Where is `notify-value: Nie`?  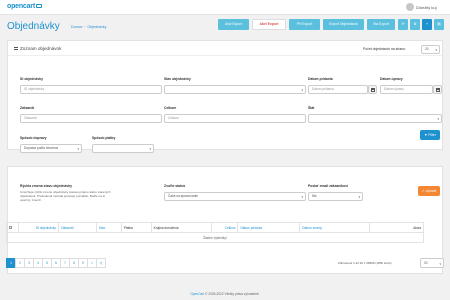
notify-value: Nie is located at coordinates (314, 196).